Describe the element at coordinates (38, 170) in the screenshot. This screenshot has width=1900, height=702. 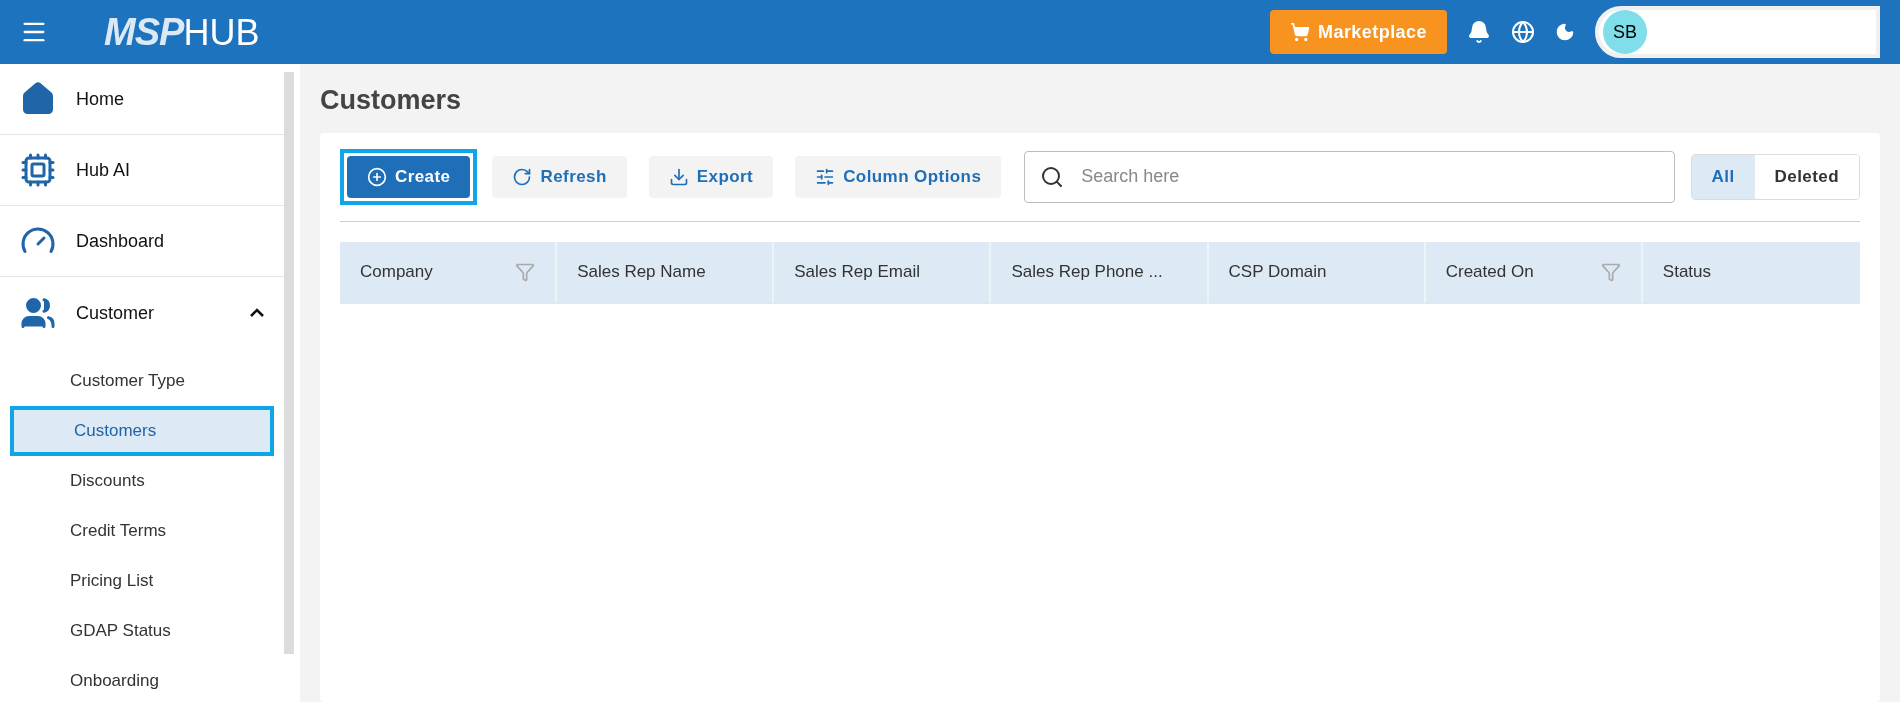
I see `chip-icon` at that location.